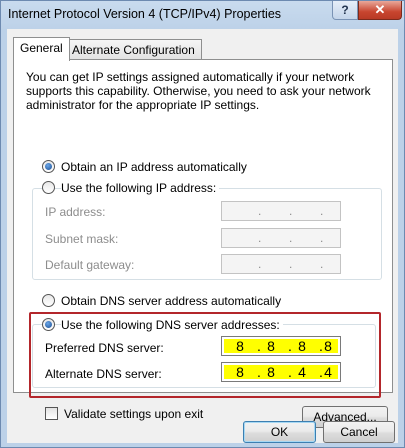 Image resolution: width=405 pixels, height=448 pixels. I want to click on obtain-dns-auto-radio, so click(48, 300).